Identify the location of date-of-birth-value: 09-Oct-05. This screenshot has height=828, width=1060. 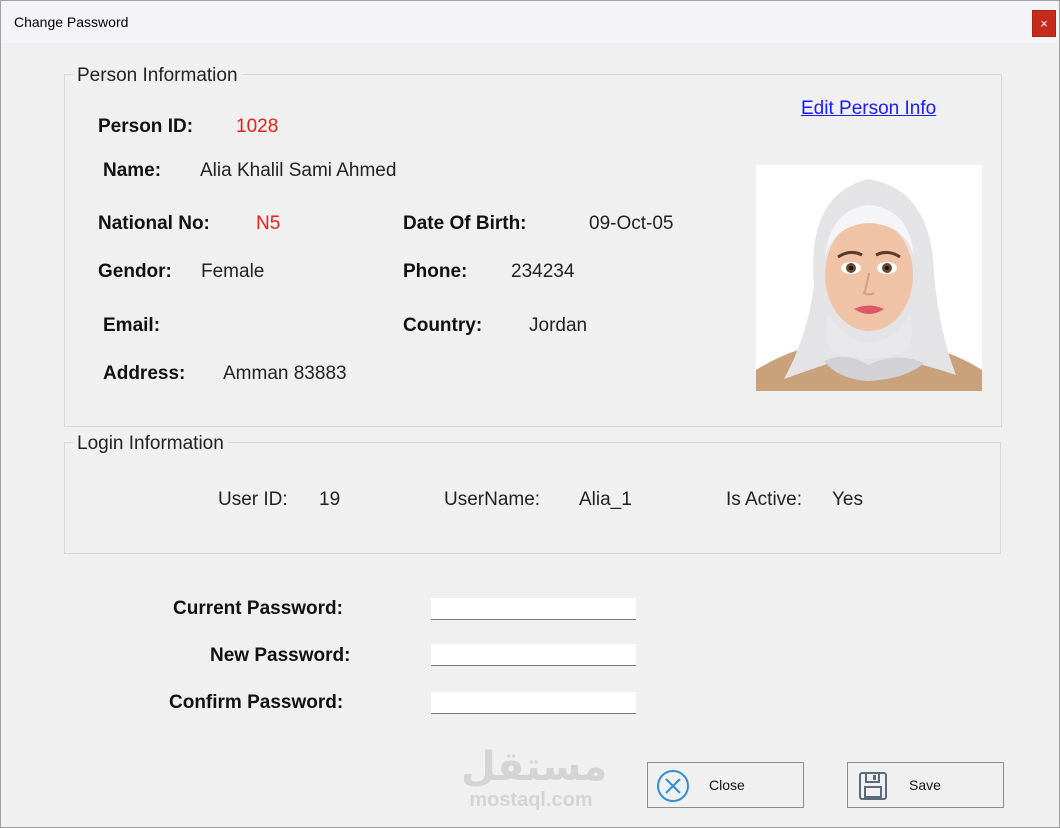
(631, 223).